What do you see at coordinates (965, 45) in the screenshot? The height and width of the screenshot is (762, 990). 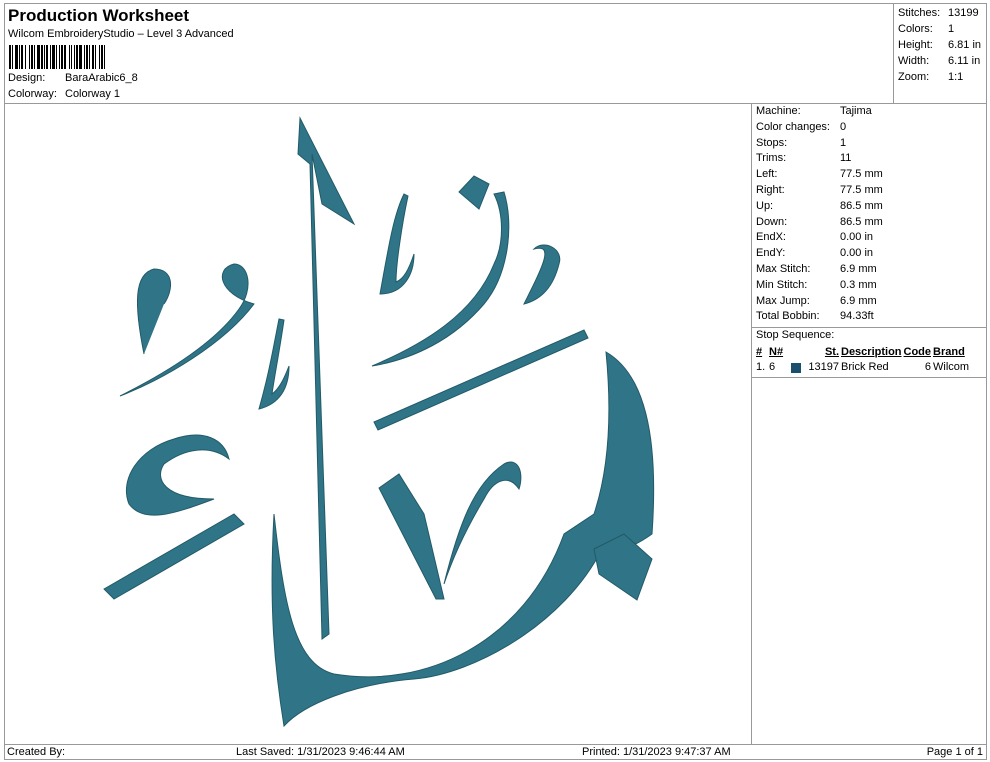 I see `stat-value: 6.81 in` at bounding box center [965, 45].